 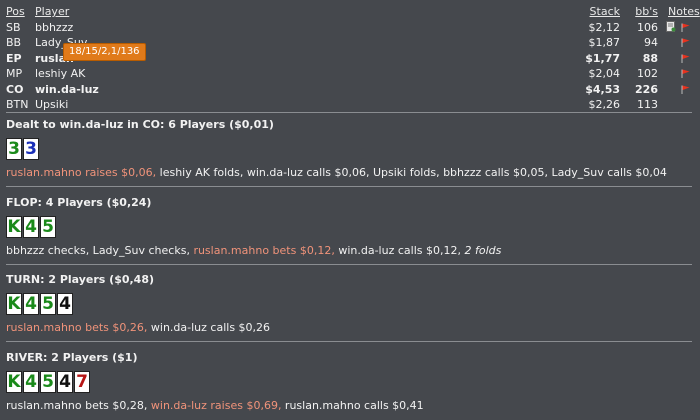 I want to click on player-position: BTN, so click(x=17, y=104).